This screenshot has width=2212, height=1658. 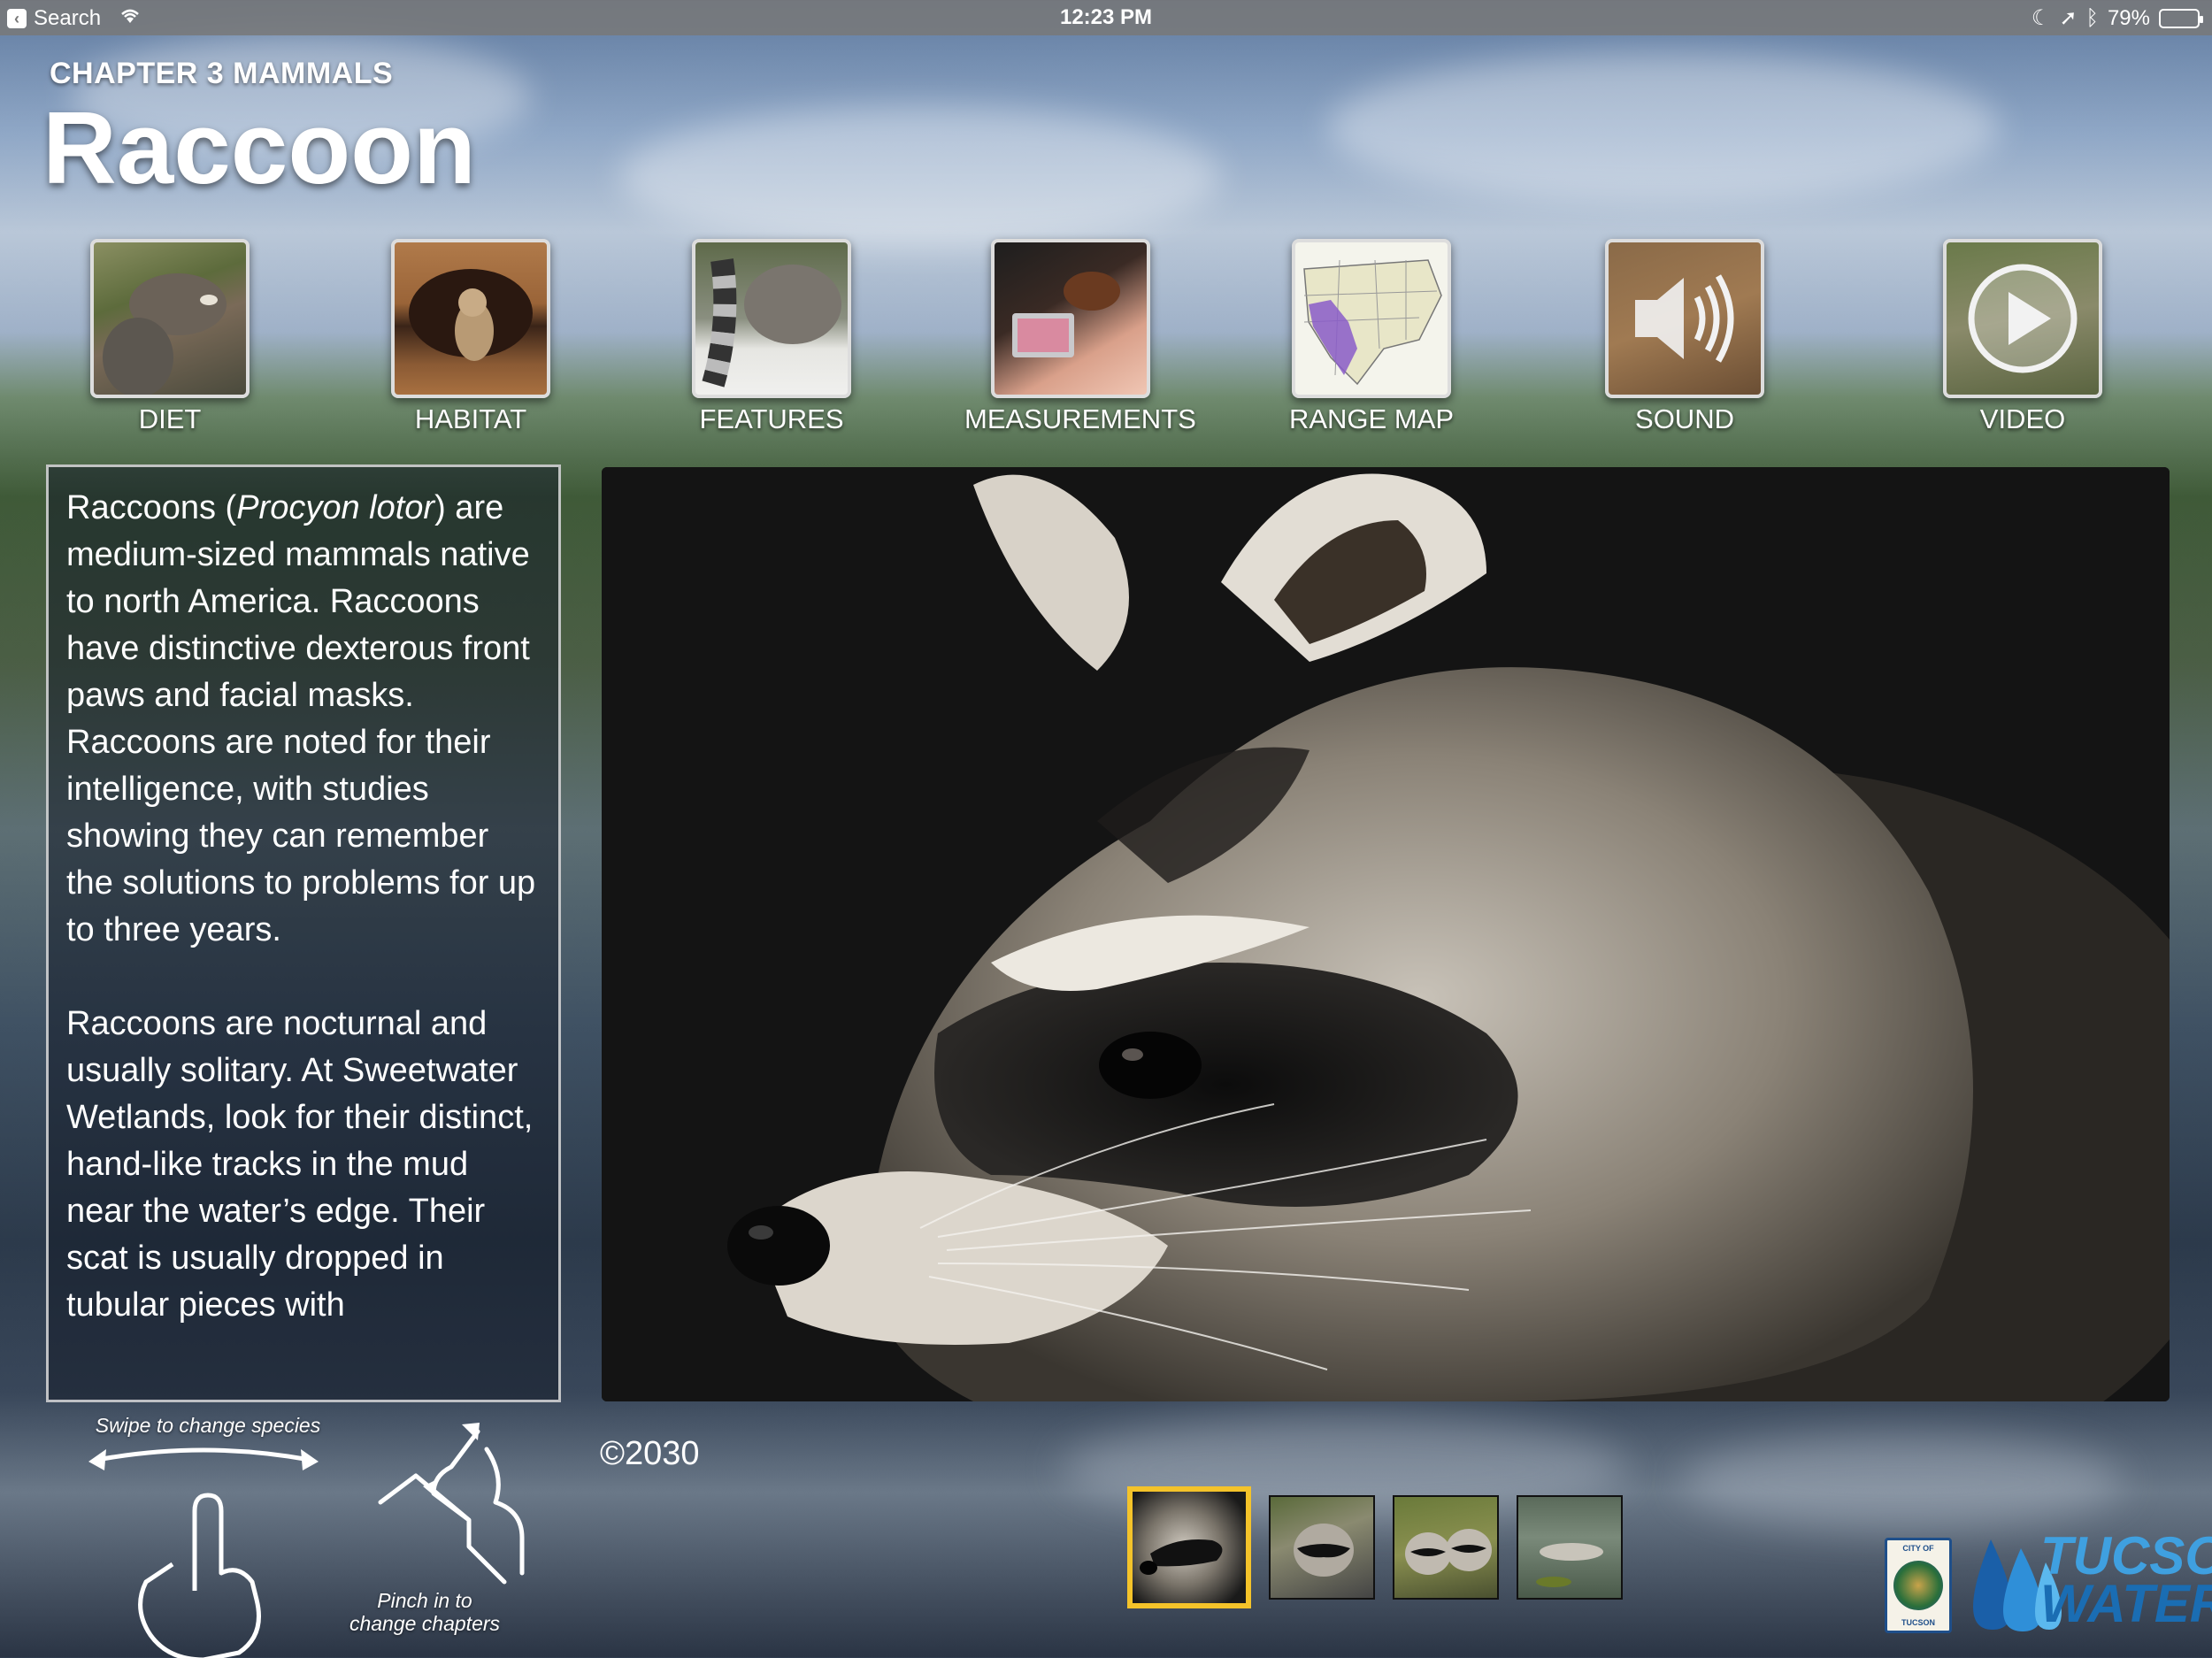 What do you see at coordinates (1372, 419) in the screenshot?
I see `nav-label: RANGE MAP` at bounding box center [1372, 419].